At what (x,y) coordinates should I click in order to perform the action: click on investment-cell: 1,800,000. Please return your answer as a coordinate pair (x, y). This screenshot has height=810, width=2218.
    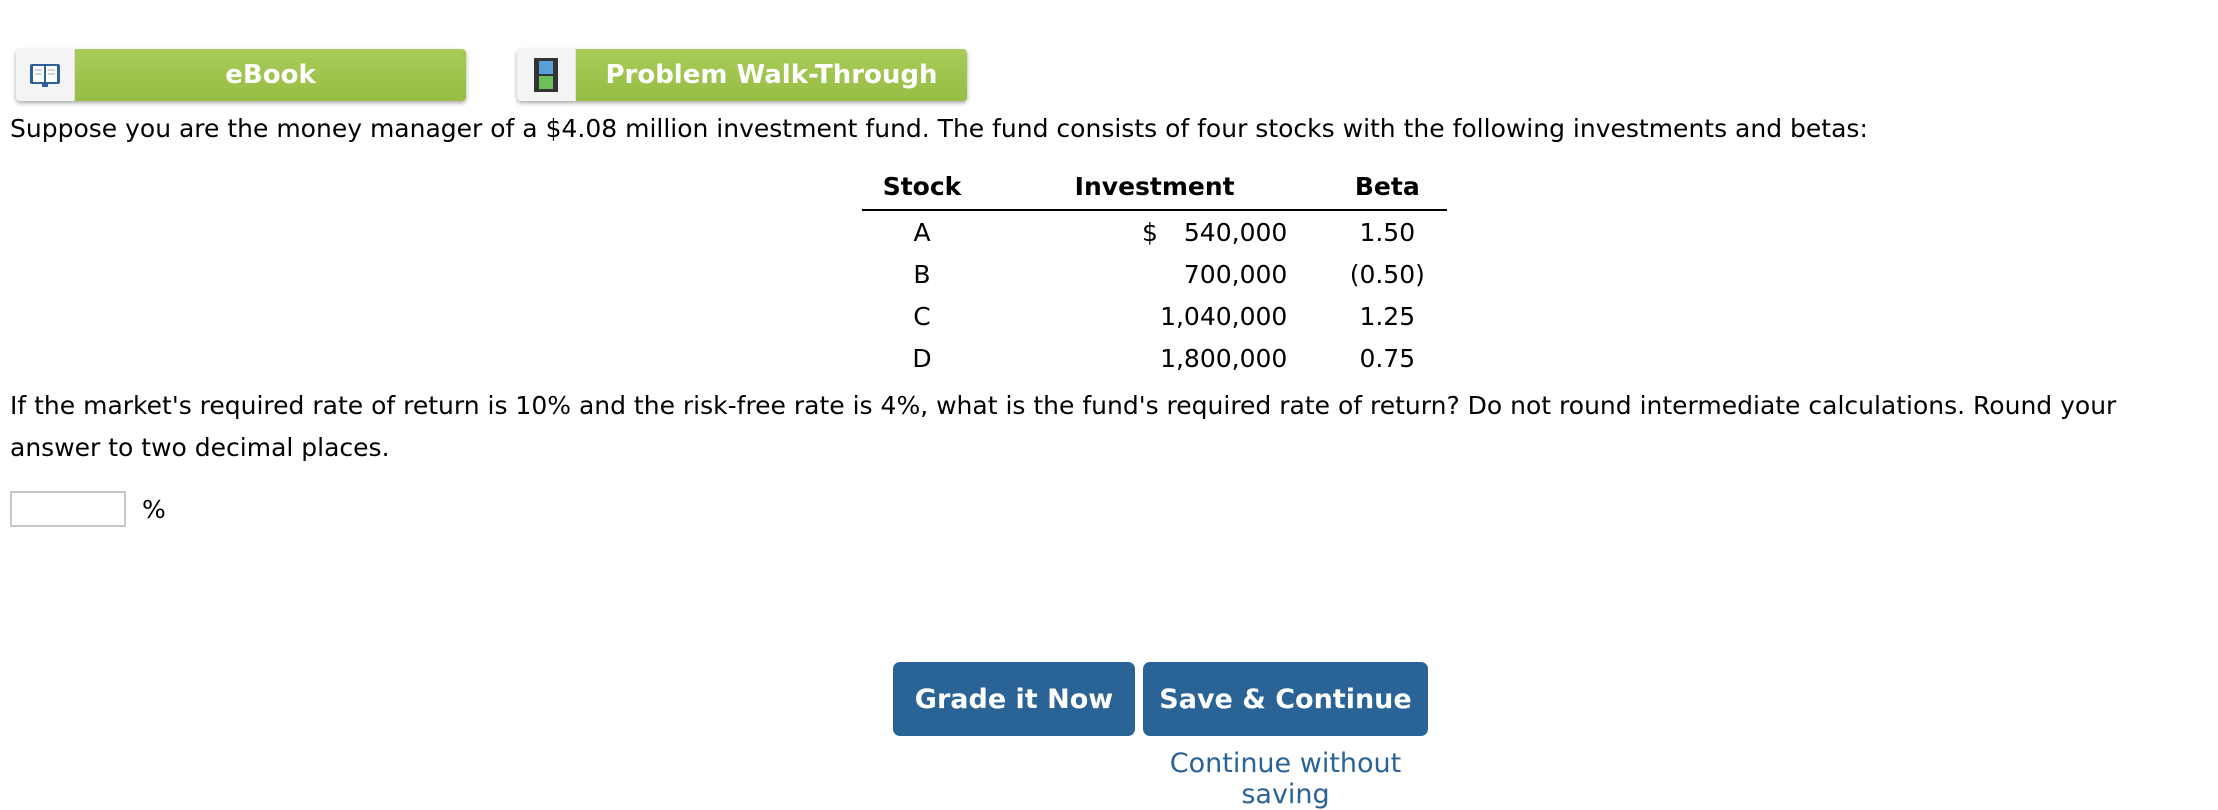
    Looking at the image, I should click on (1224, 358).